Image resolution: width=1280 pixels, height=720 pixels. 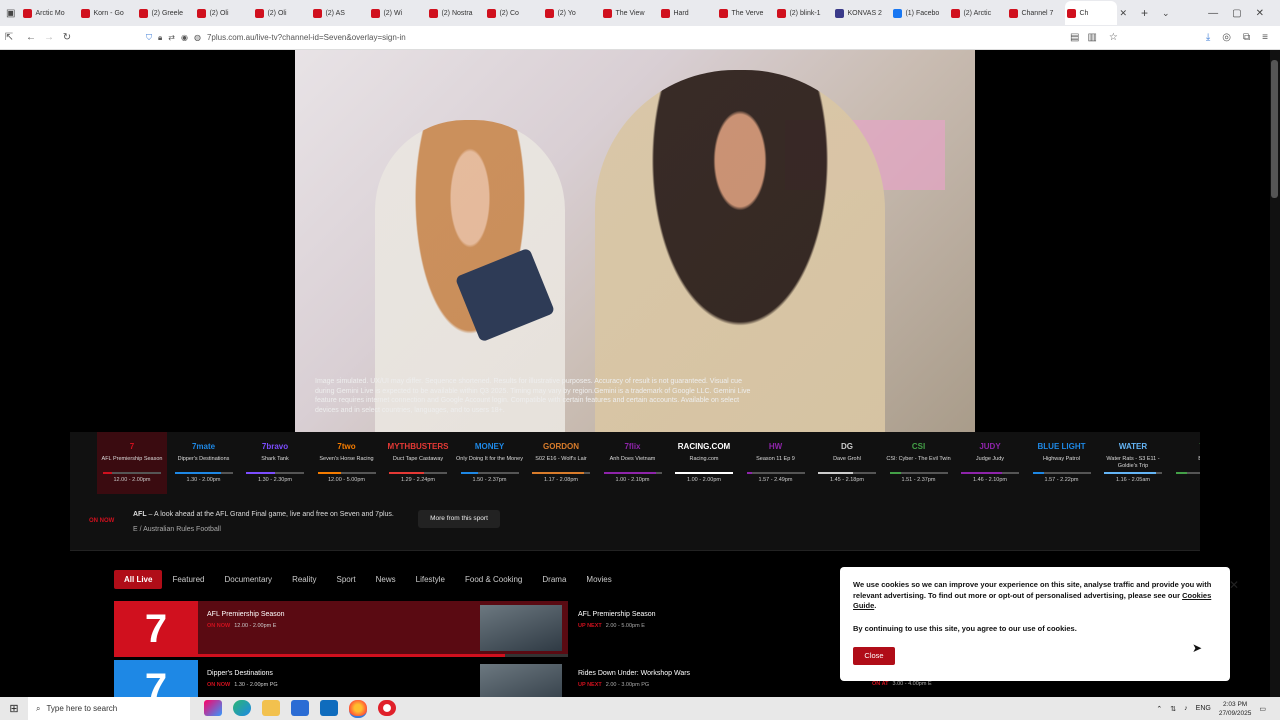 I want to click on autoplay-icon: ◉, so click(x=184, y=37).